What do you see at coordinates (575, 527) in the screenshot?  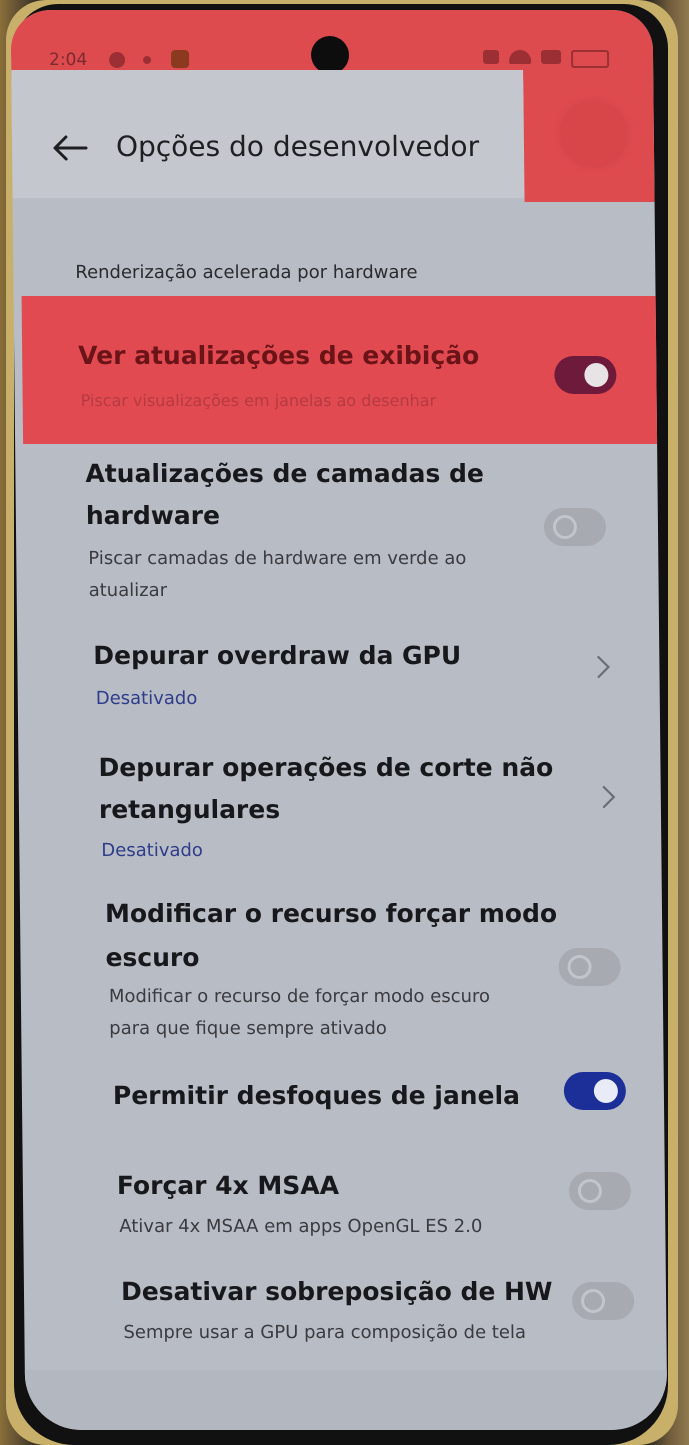 I see `toggle-hw-layer-updates` at bounding box center [575, 527].